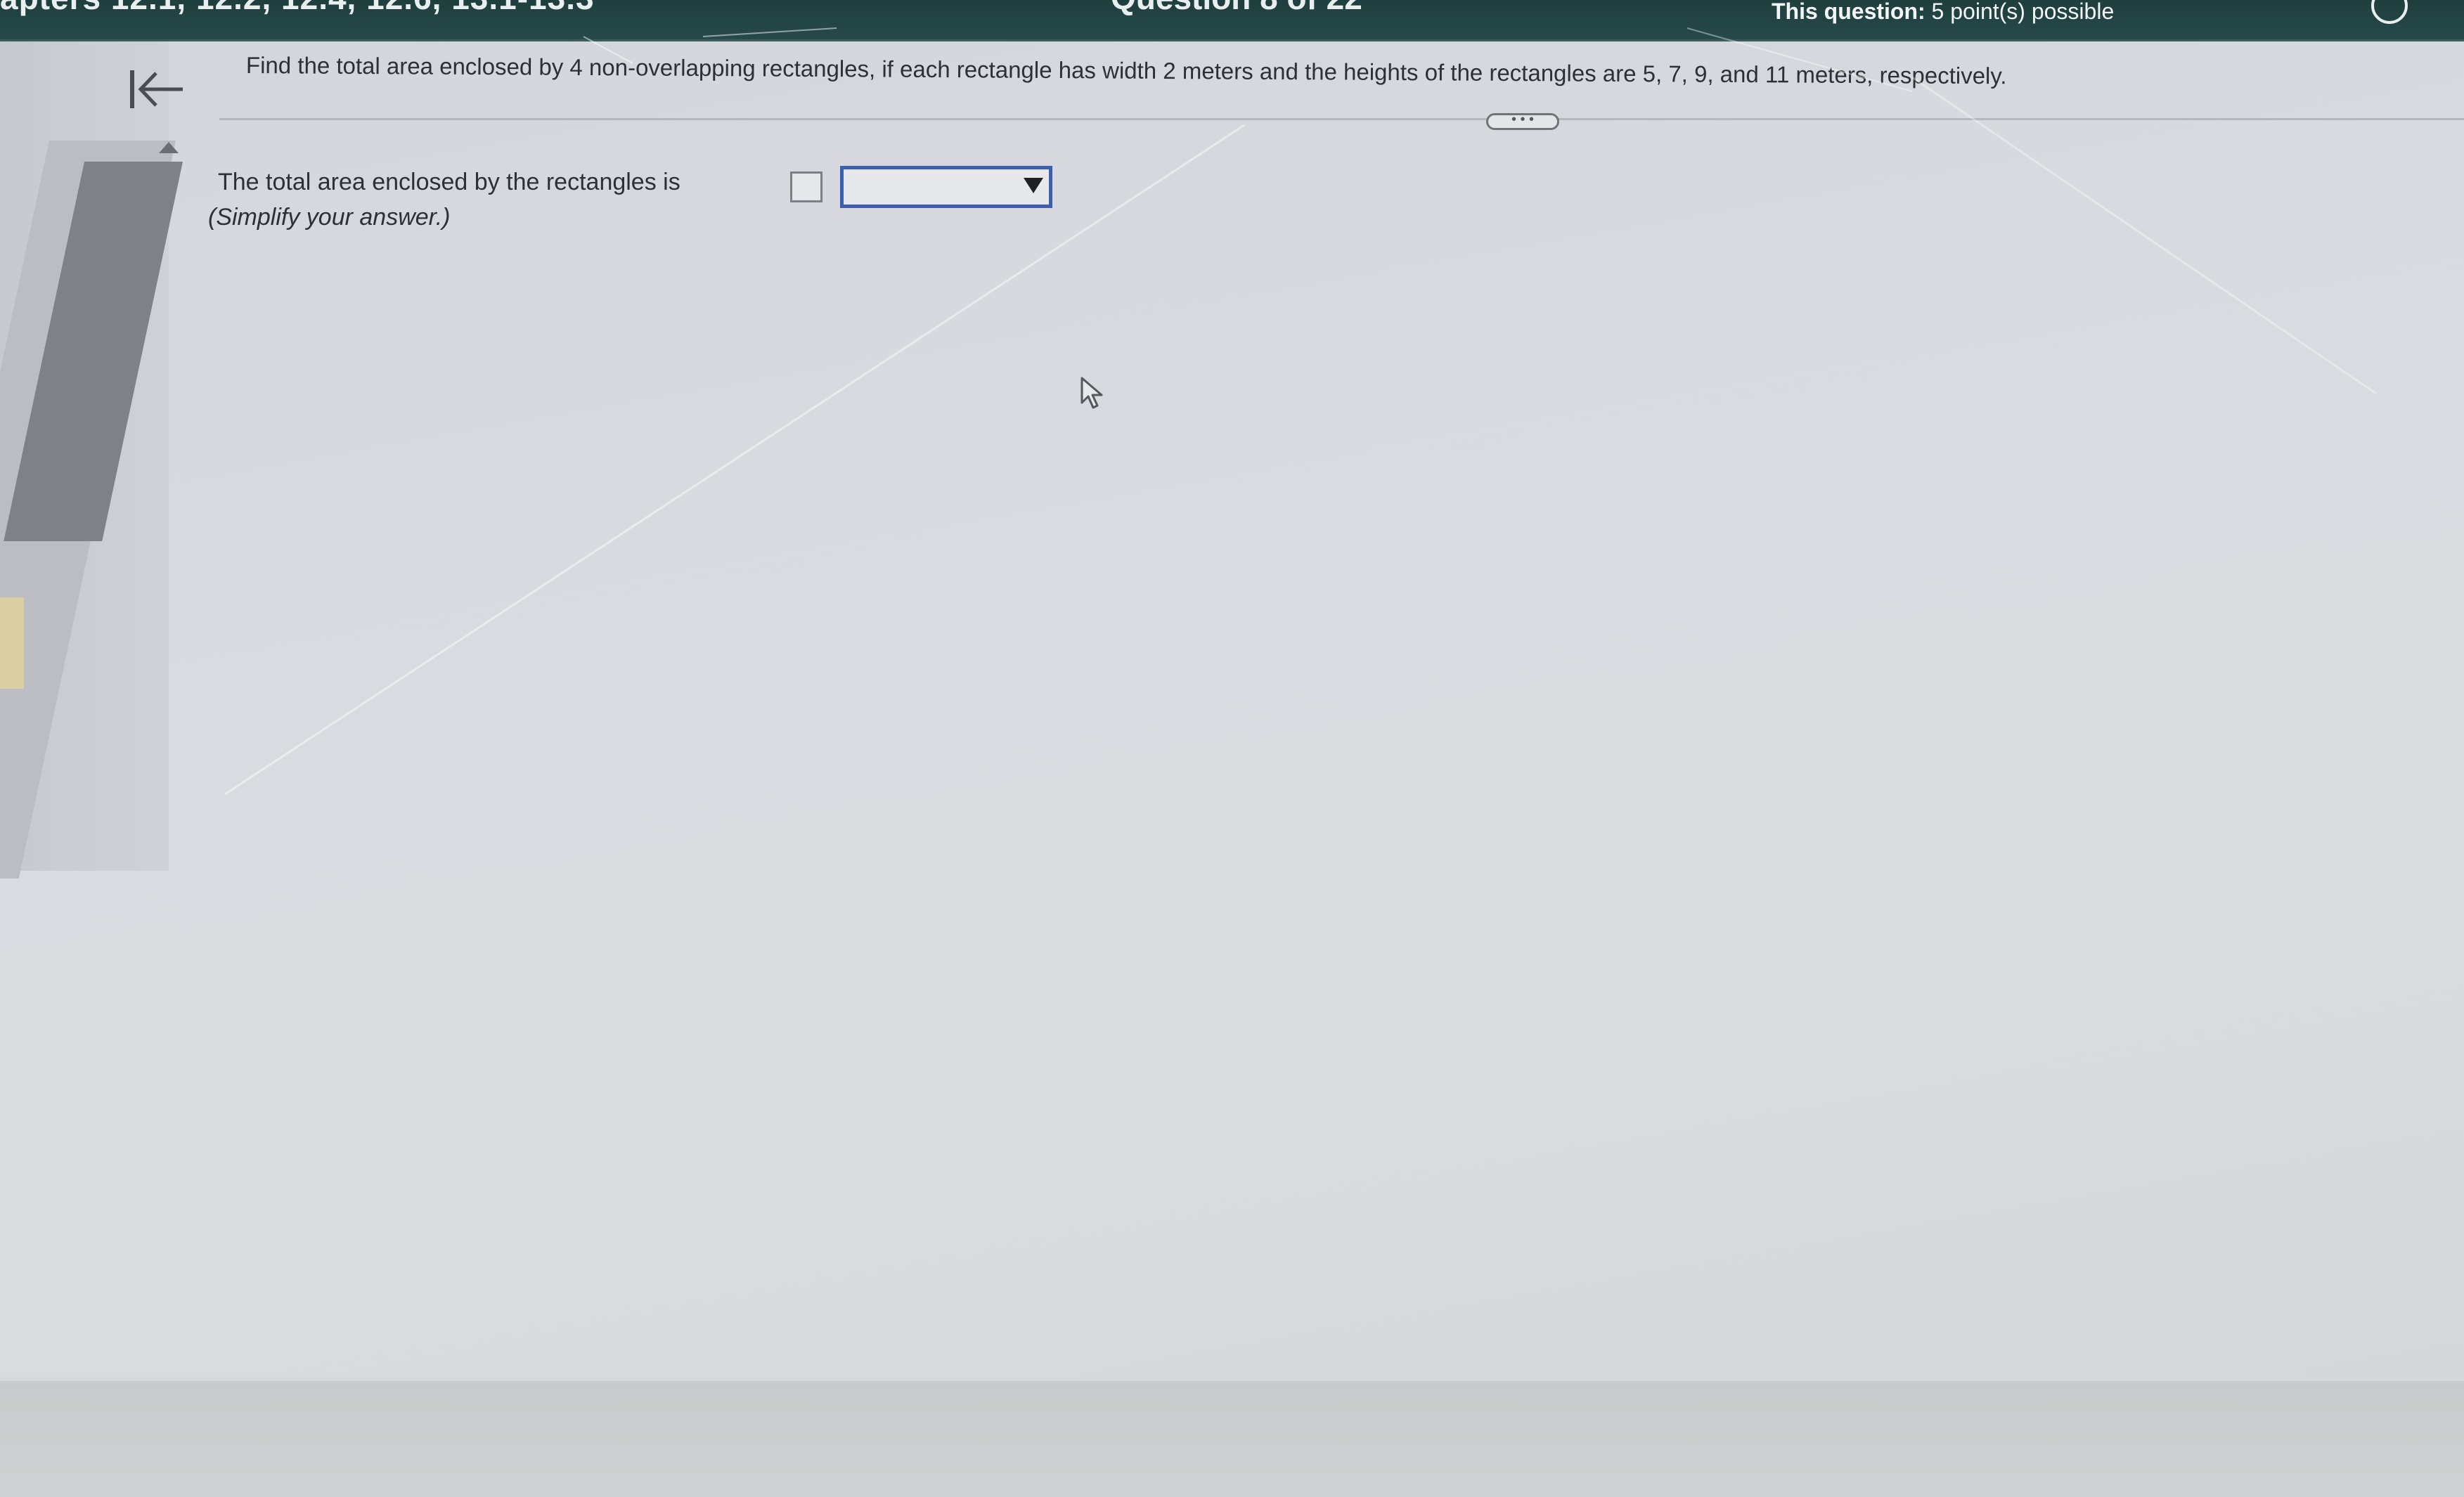  I want to click on chevron-down-icon, so click(1033, 185).